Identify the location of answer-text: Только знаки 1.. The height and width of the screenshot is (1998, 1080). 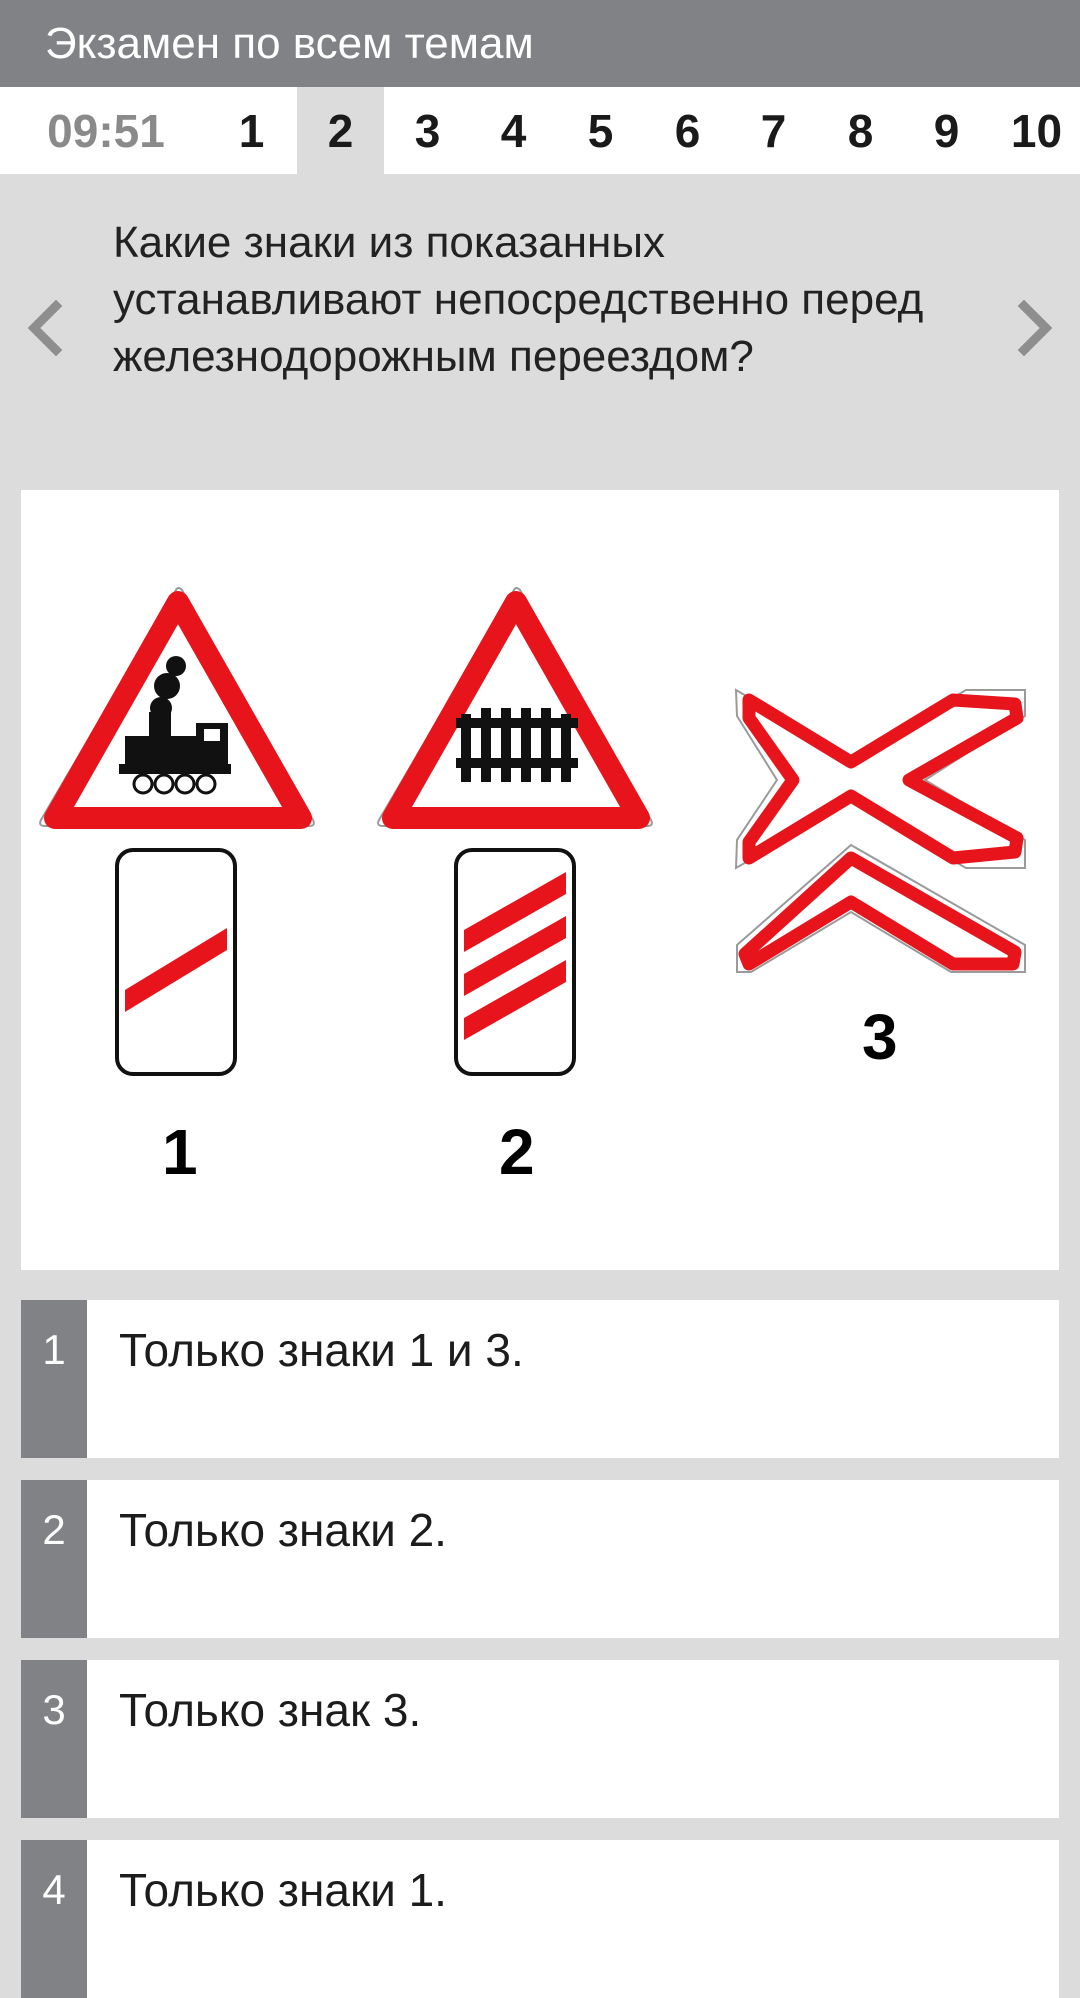
(283, 1890).